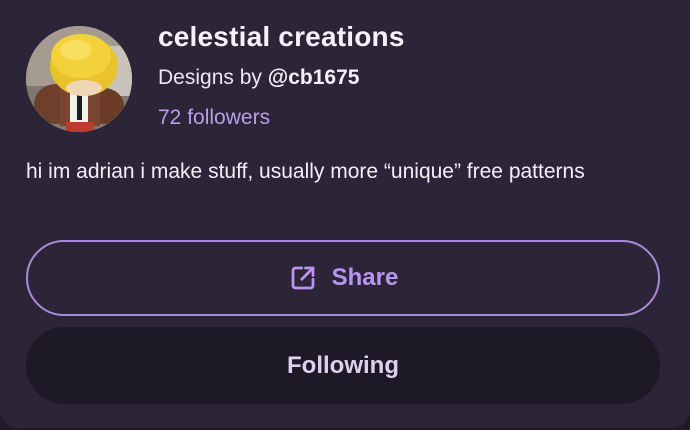 The image size is (690, 430). I want to click on avatar, so click(79, 79).